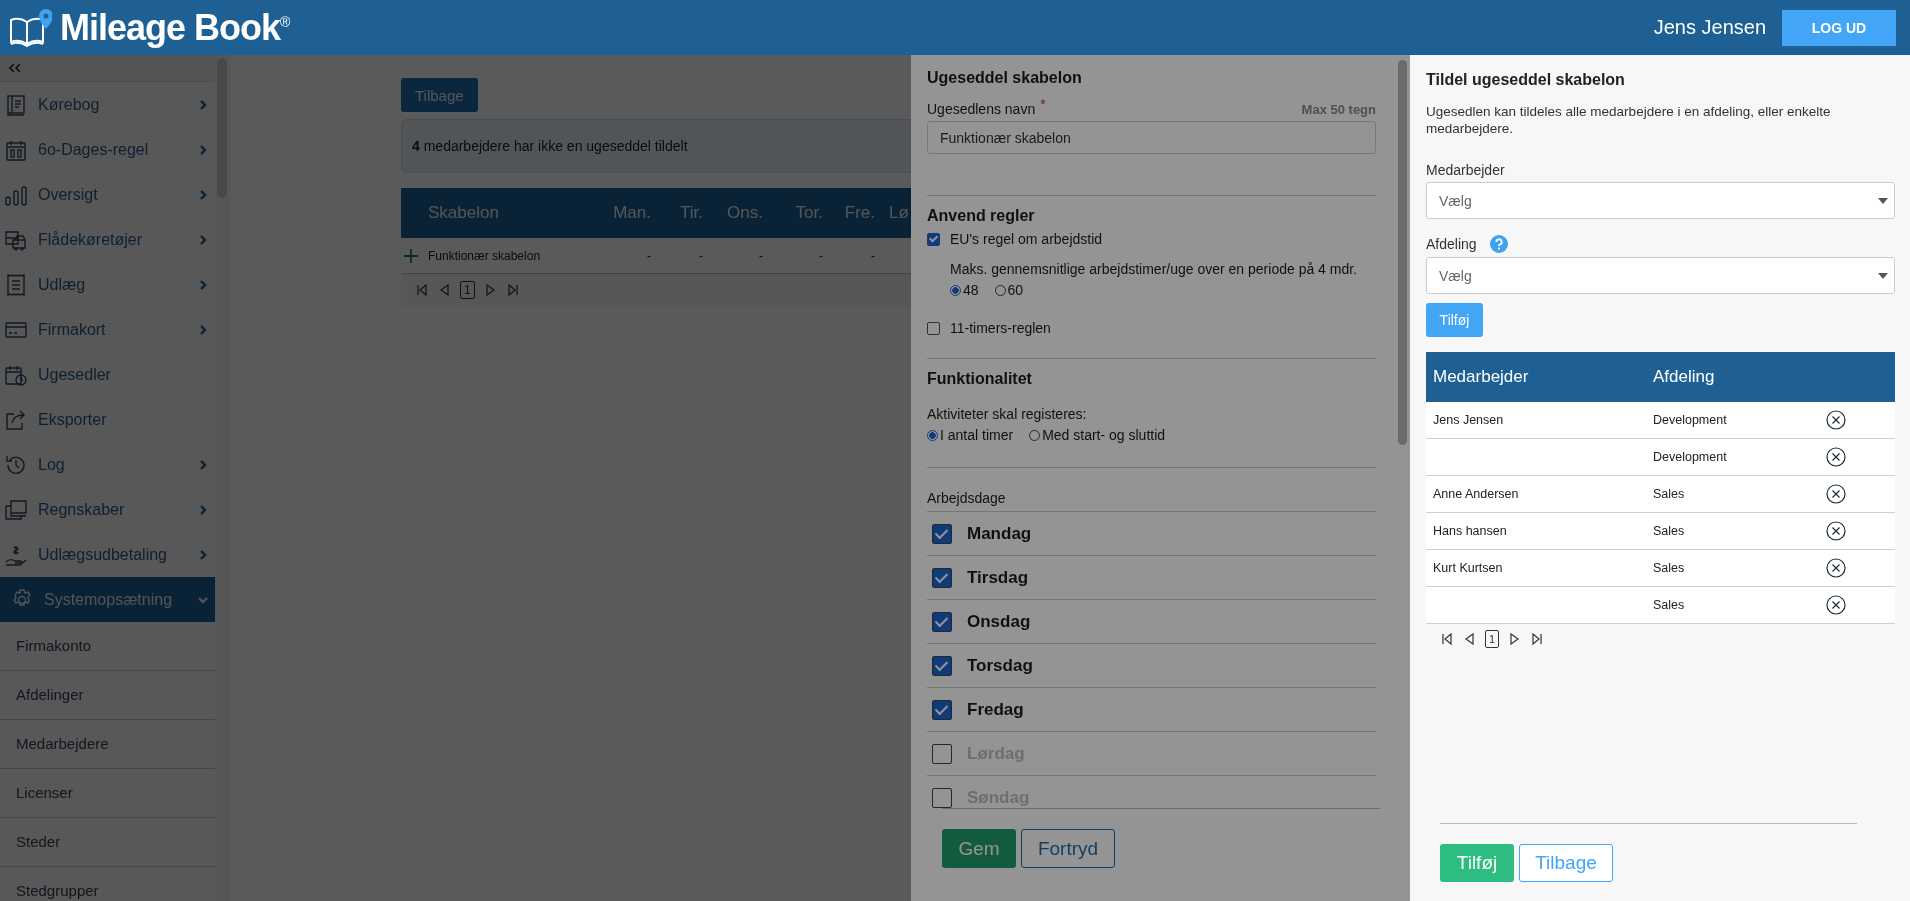 The width and height of the screenshot is (1910, 901). I want to click on section-heading: Funktionalitet, so click(980, 379).